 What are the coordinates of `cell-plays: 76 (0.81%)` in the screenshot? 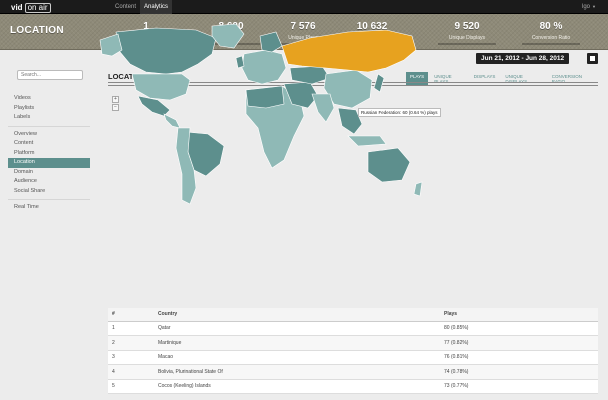 It's located at (519, 357).